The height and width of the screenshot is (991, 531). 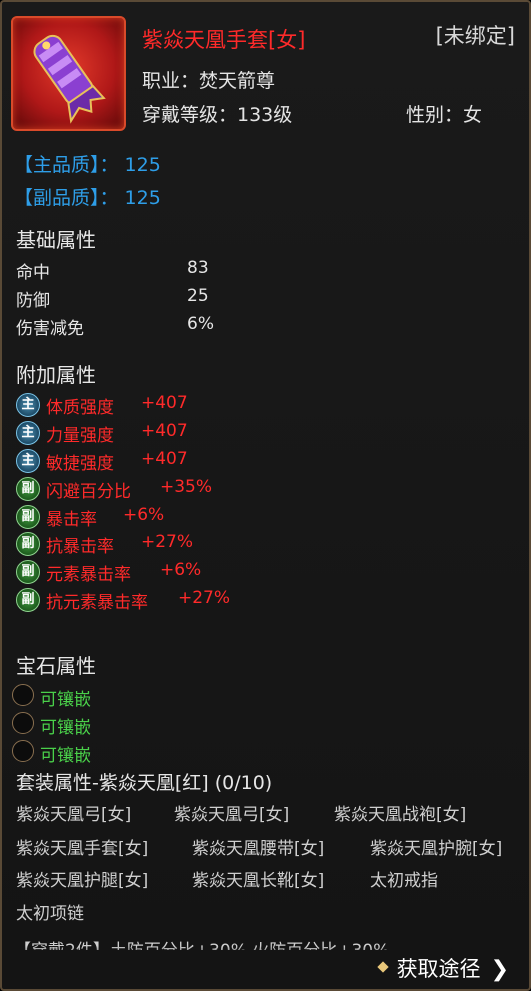 What do you see at coordinates (82, 881) in the screenshot?
I see `set-piece: 紫焱天凰护腿[女]` at bounding box center [82, 881].